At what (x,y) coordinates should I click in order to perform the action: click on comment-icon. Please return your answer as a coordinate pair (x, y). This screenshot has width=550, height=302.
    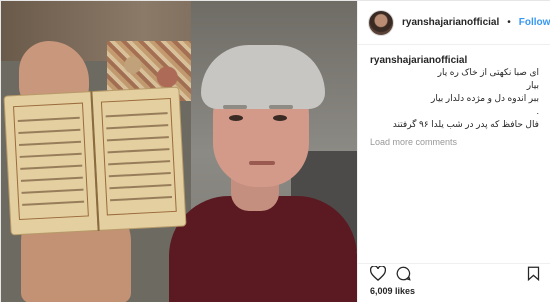
    Looking at the image, I should click on (403, 273).